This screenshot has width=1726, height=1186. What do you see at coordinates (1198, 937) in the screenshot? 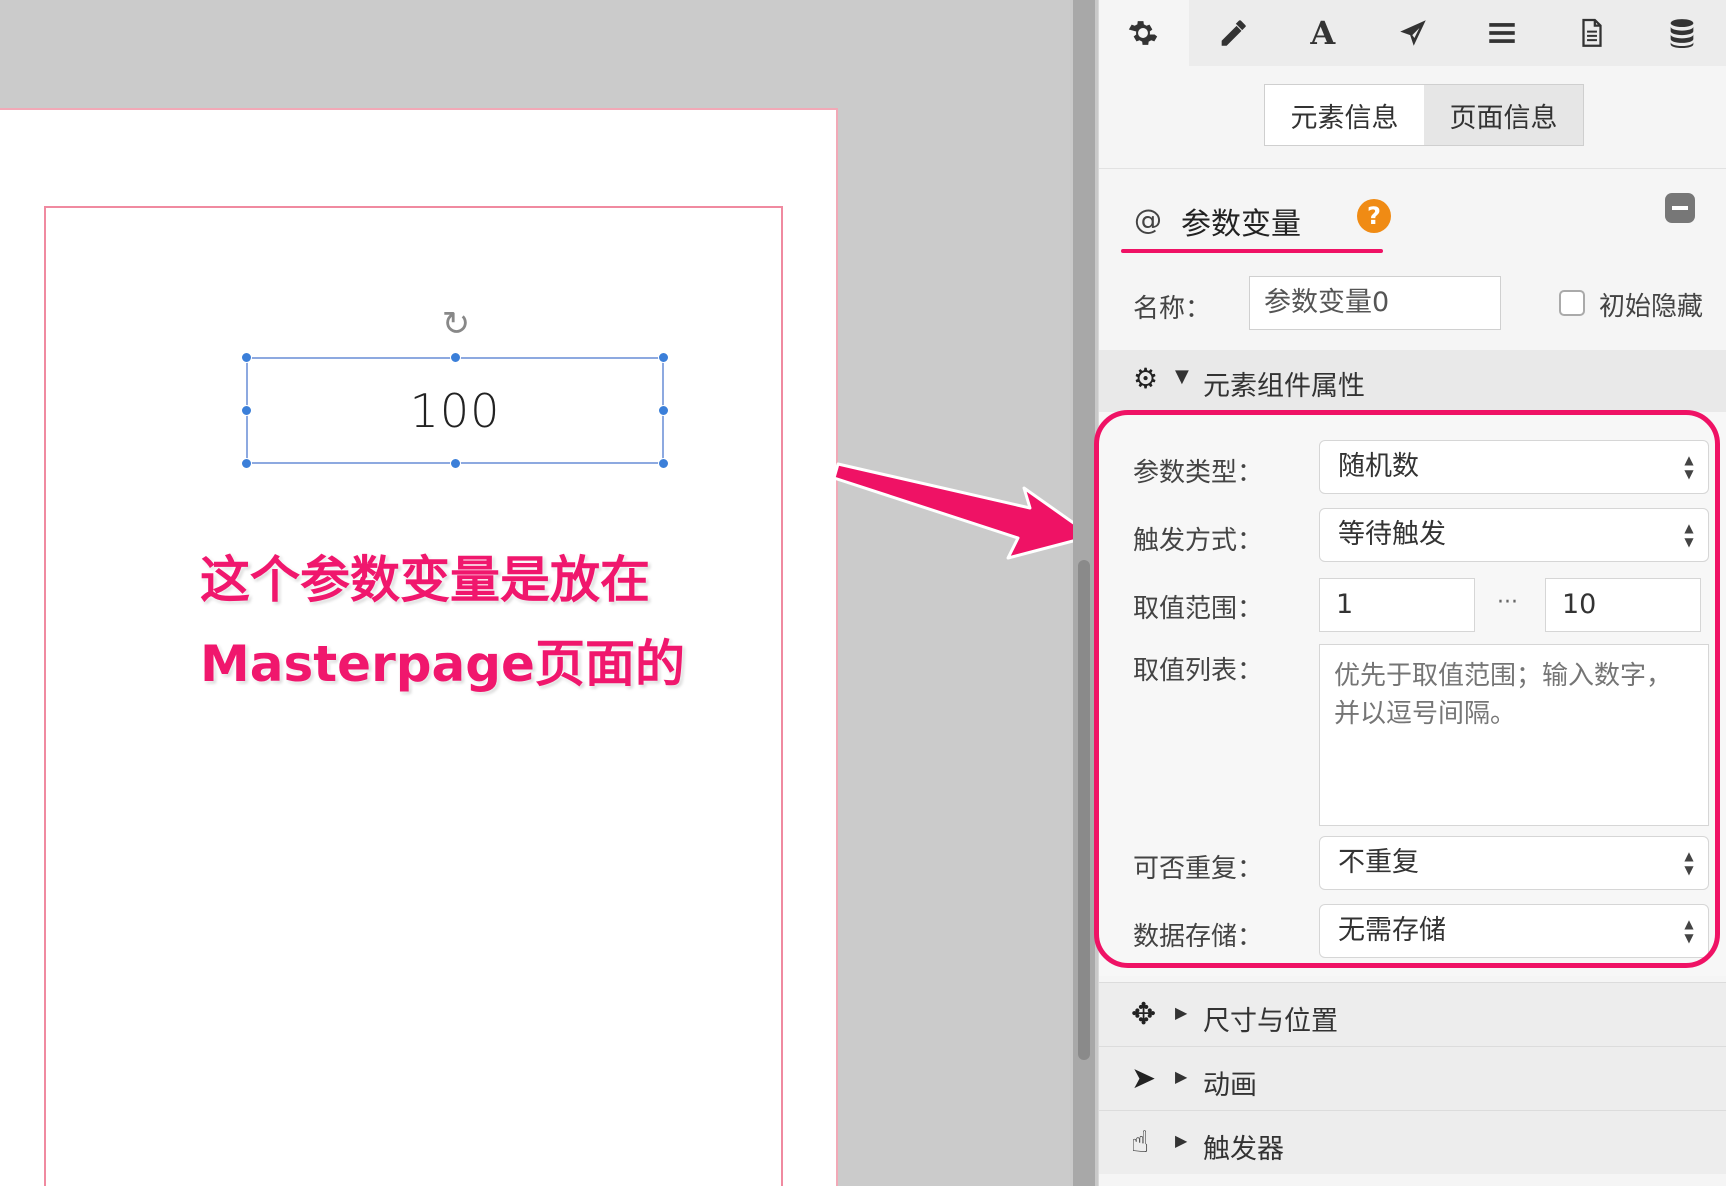
I see `storage-label: 数据存储：` at bounding box center [1198, 937].